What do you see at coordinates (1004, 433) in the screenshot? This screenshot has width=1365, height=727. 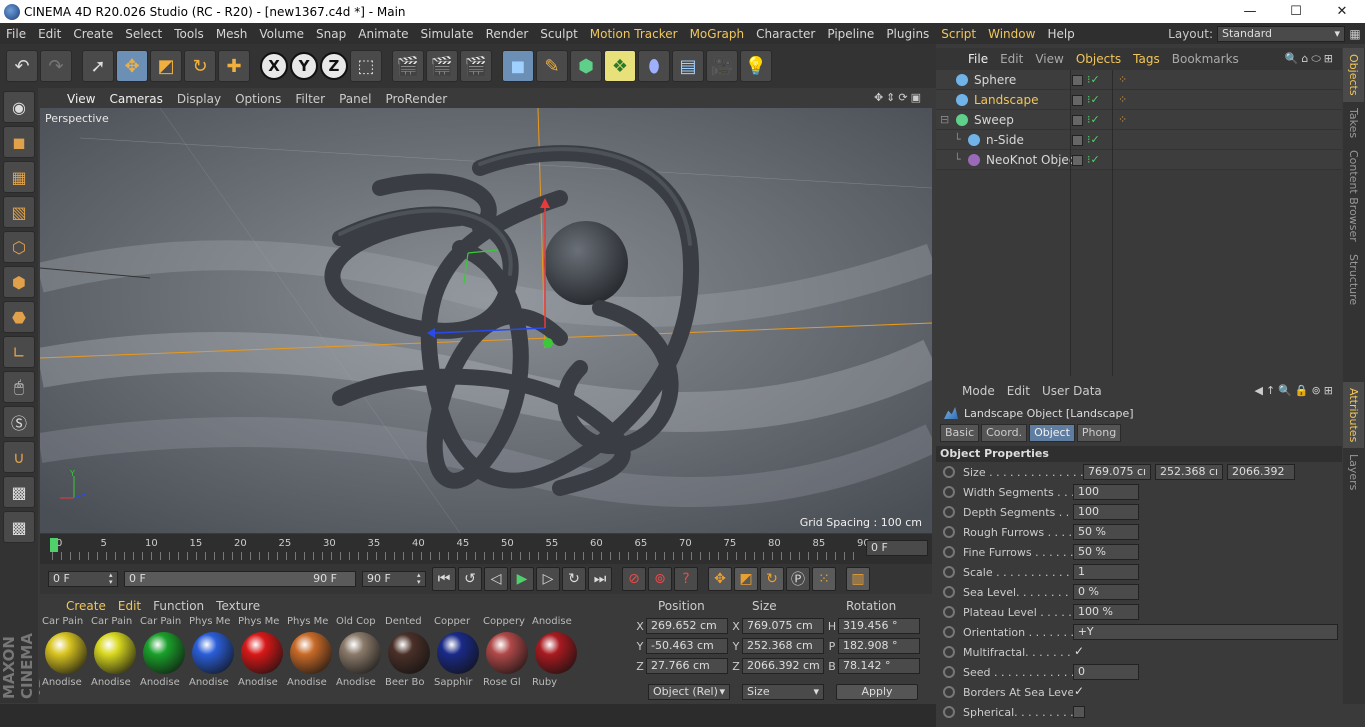 I see `attr-tab-coord: Coord.` at bounding box center [1004, 433].